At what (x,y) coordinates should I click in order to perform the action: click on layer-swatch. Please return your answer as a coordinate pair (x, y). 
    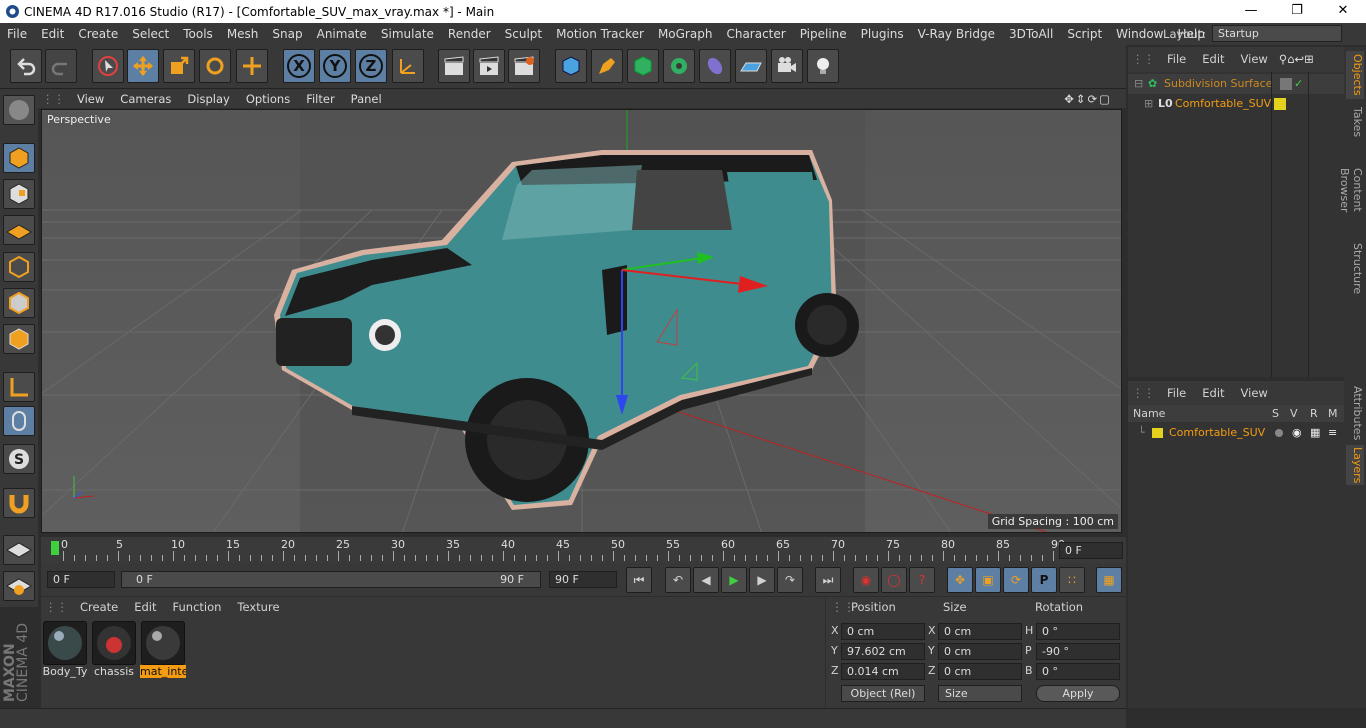
    Looking at the image, I should click on (1286, 84).